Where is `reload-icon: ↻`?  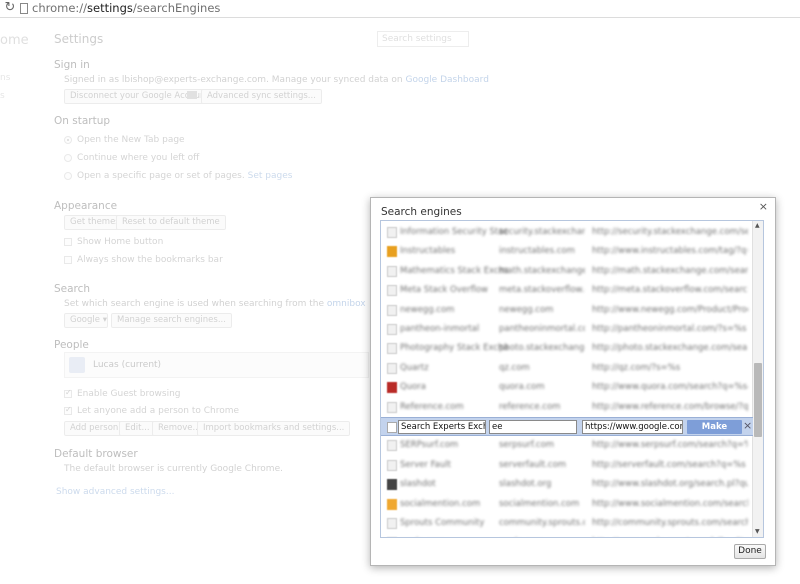
reload-icon: ↻ is located at coordinates (10, 8).